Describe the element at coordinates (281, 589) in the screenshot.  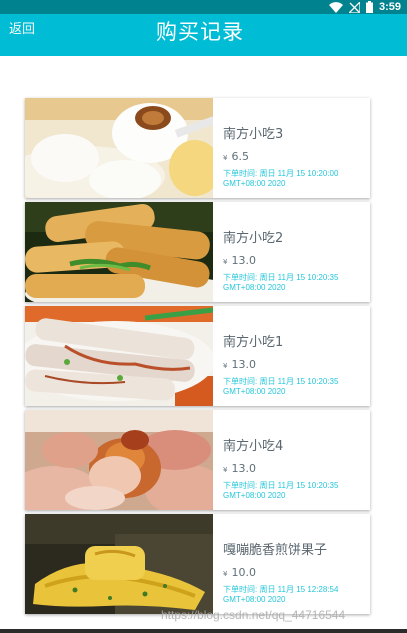
I see `order-time-line1: 下单时间: 周日 11月 15 12:28:54` at that location.